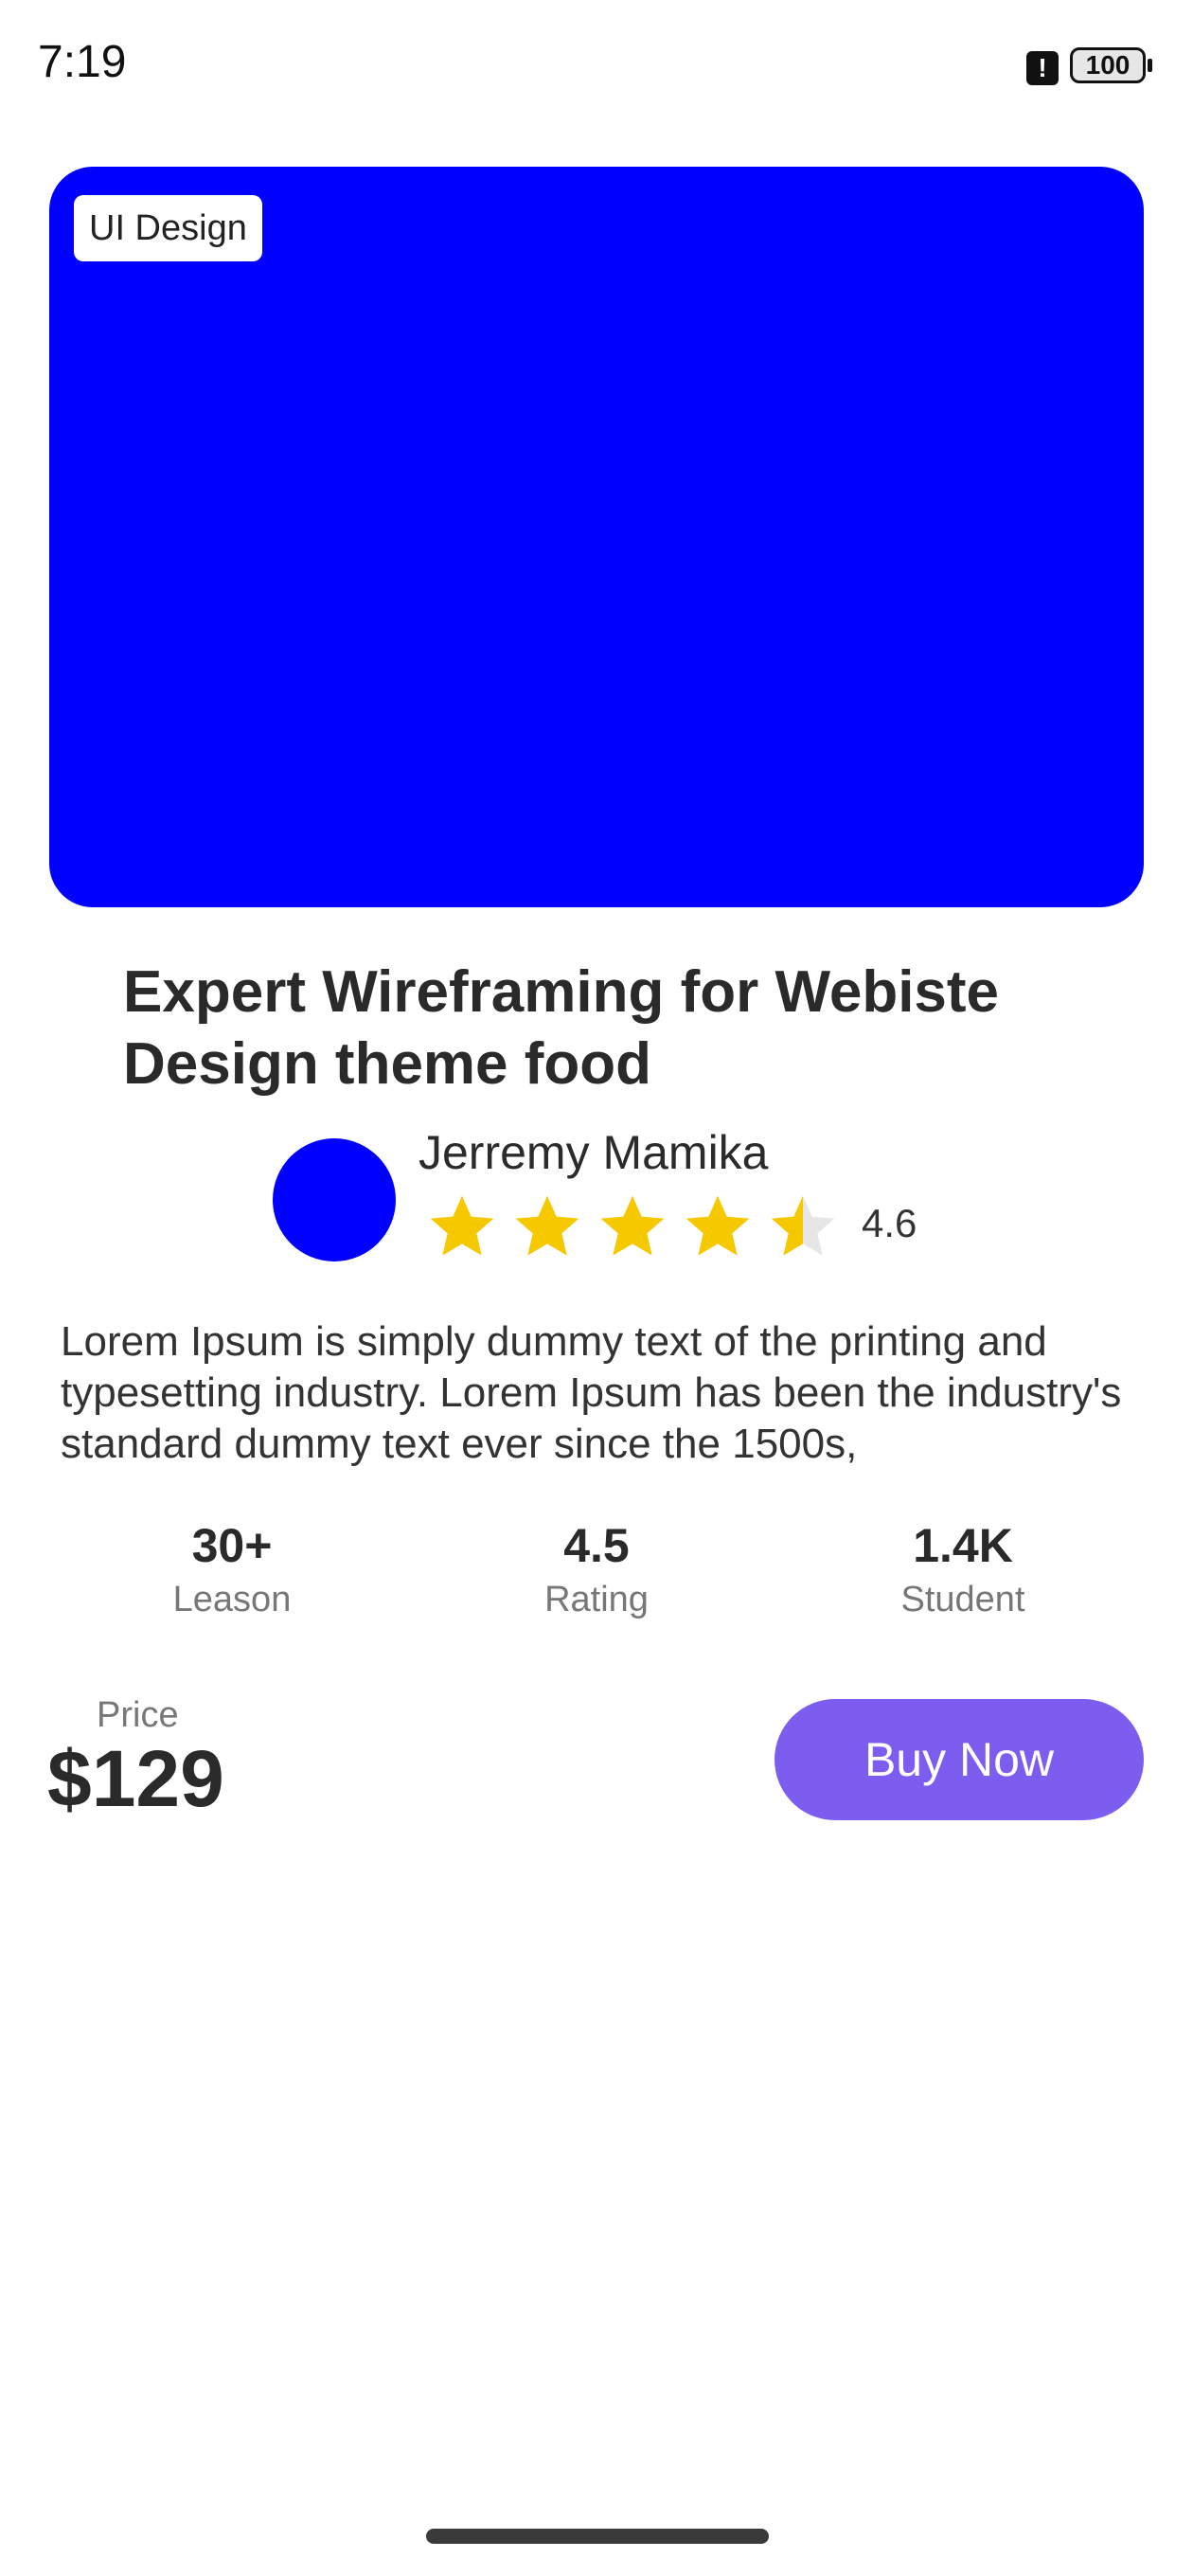  What do you see at coordinates (959, 1759) in the screenshot?
I see `buy-now-button: Buy Now` at bounding box center [959, 1759].